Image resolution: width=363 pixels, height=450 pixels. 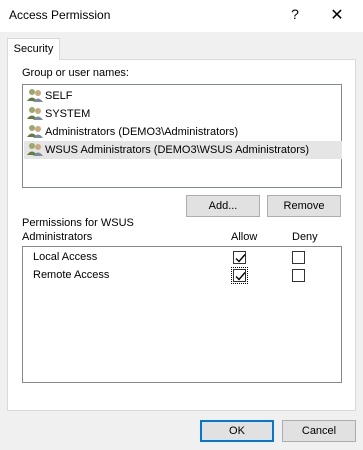 What do you see at coordinates (78, 223) in the screenshot?
I see `permissions-title-line1: Permissions for WSUS` at bounding box center [78, 223].